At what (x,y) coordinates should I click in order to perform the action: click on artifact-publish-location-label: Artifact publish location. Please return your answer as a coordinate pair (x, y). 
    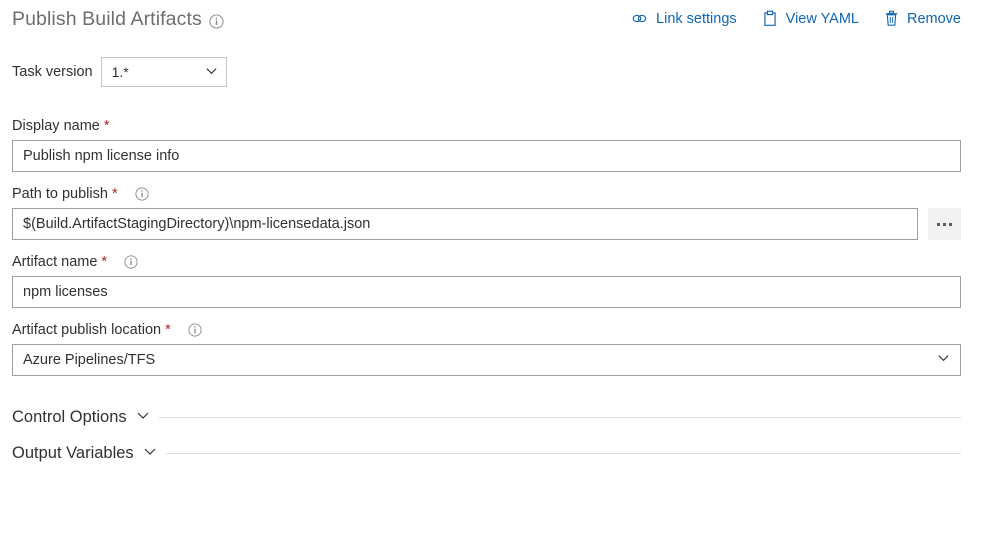
    Looking at the image, I should click on (87, 330).